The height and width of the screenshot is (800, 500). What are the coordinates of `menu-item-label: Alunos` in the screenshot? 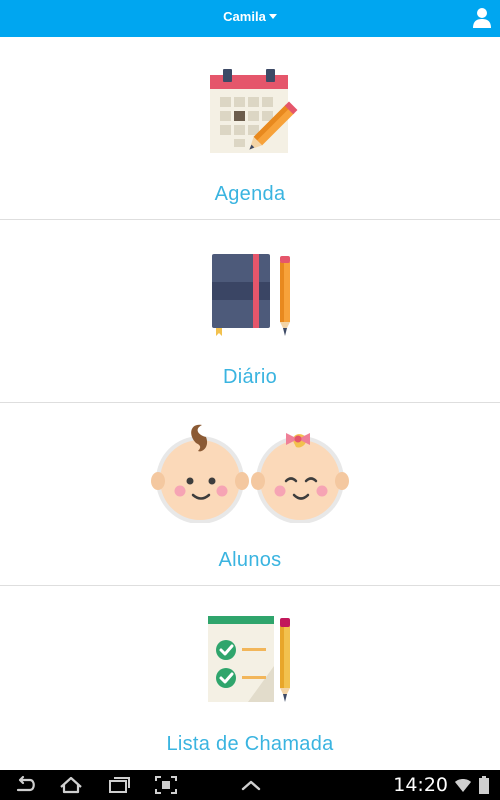 It's located at (250, 560).